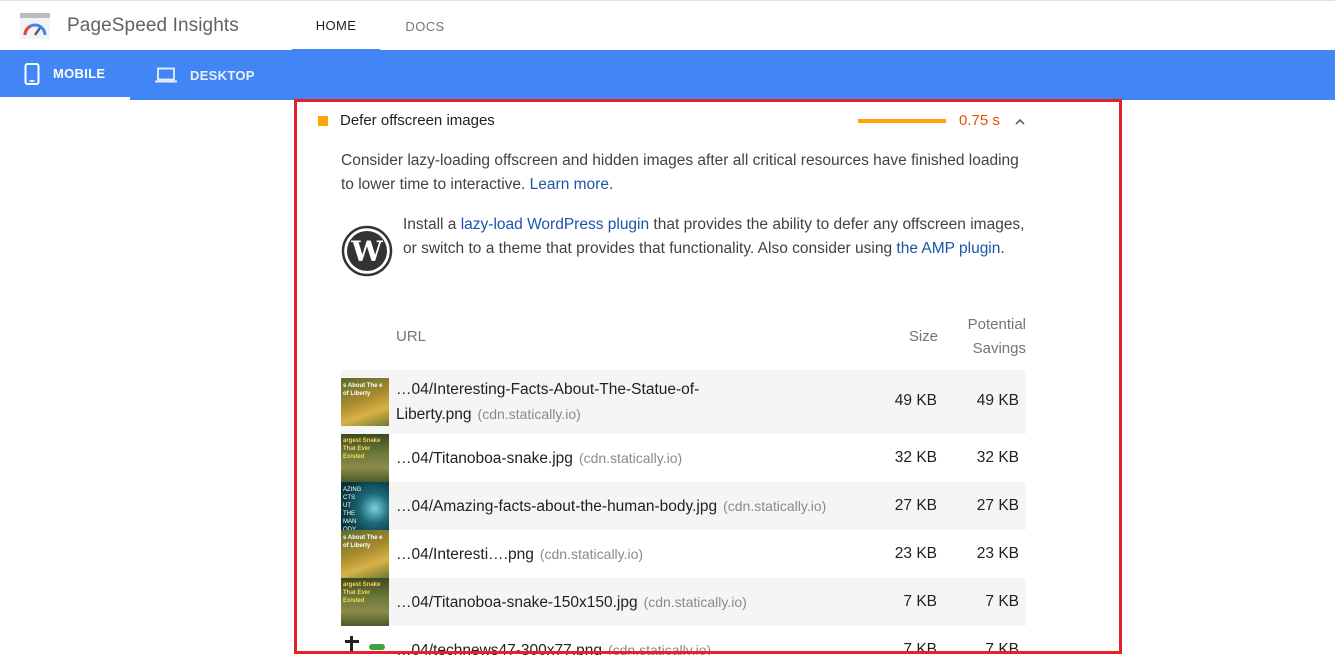 This screenshot has width=1335, height=655. I want to click on savings-cell: 23 KB, so click(997, 553).